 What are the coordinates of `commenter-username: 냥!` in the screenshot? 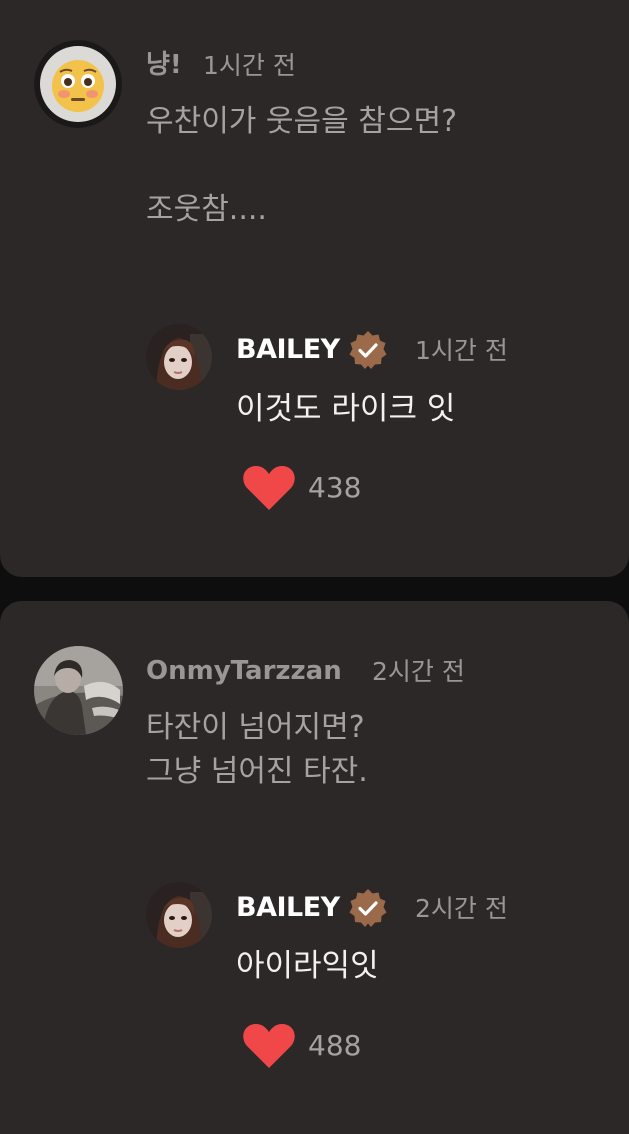 It's located at (164, 65).